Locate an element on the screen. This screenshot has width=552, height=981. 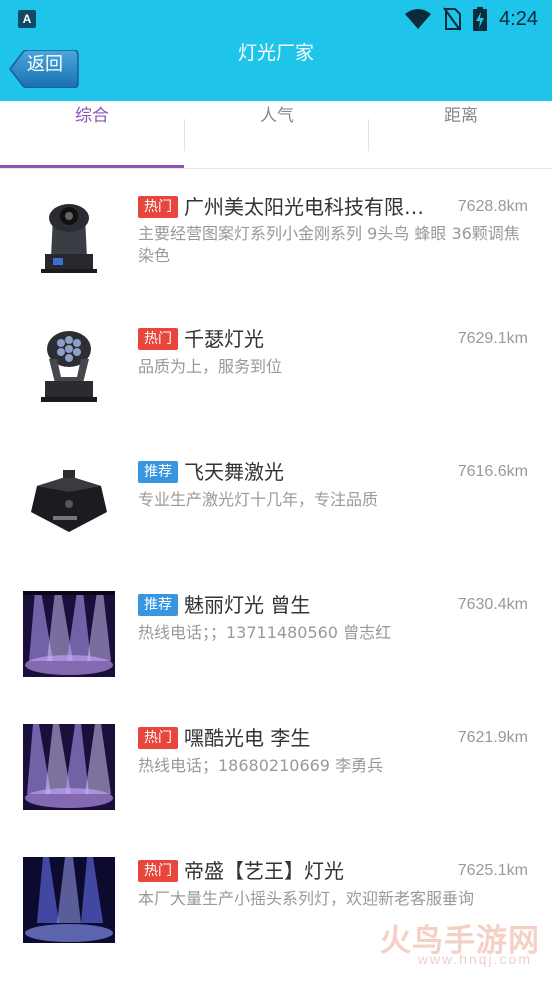
vendor-name: 帝盛【艺王】灯光 is located at coordinates (264, 871).